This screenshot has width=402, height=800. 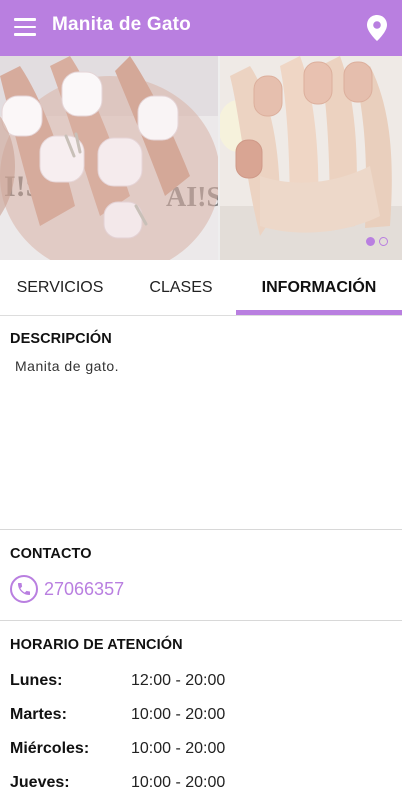 I want to click on tab-bar: SERVICIOS CLASES INFORMACIÓN, so click(x=201, y=288).